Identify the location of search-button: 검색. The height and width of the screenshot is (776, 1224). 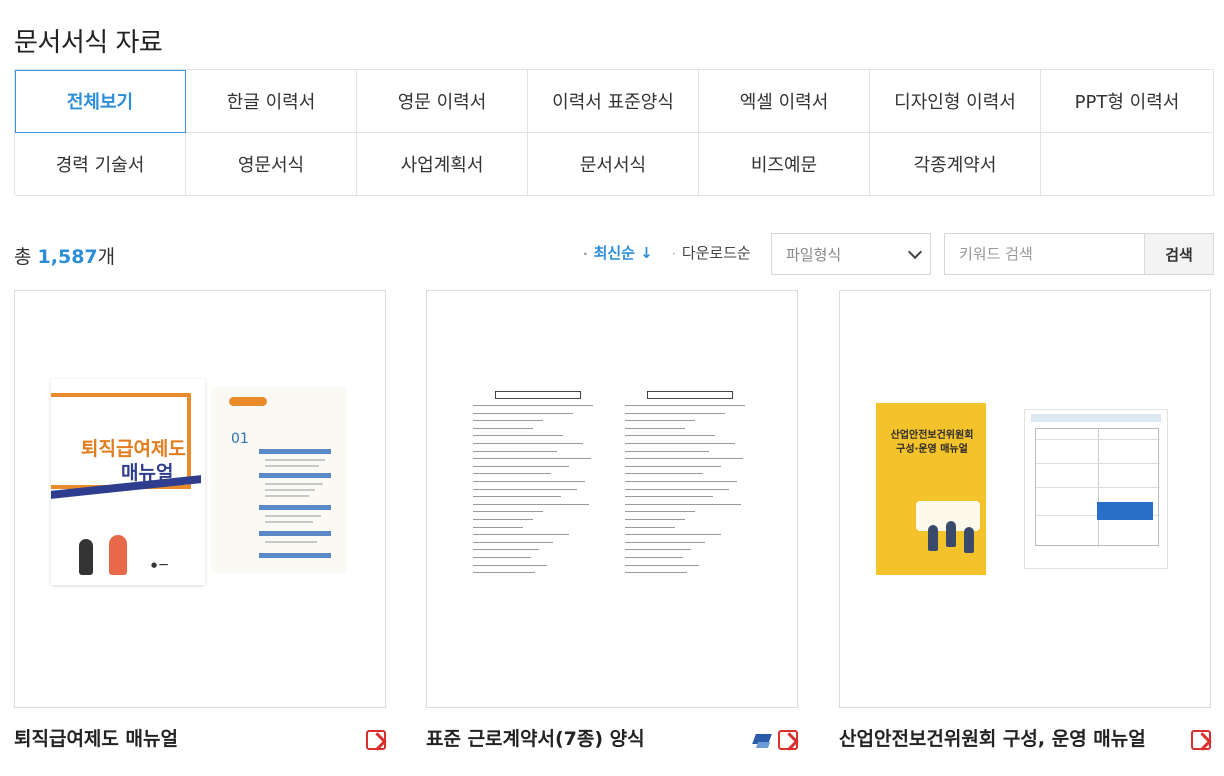
(1179, 254).